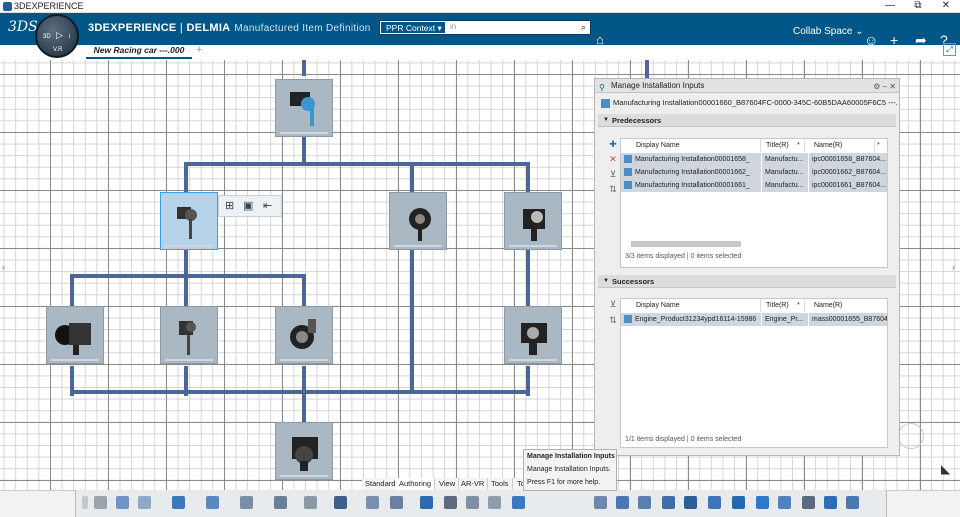 The image size is (960, 517). I want to click on tab-tools: Tools, so click(500, 484).